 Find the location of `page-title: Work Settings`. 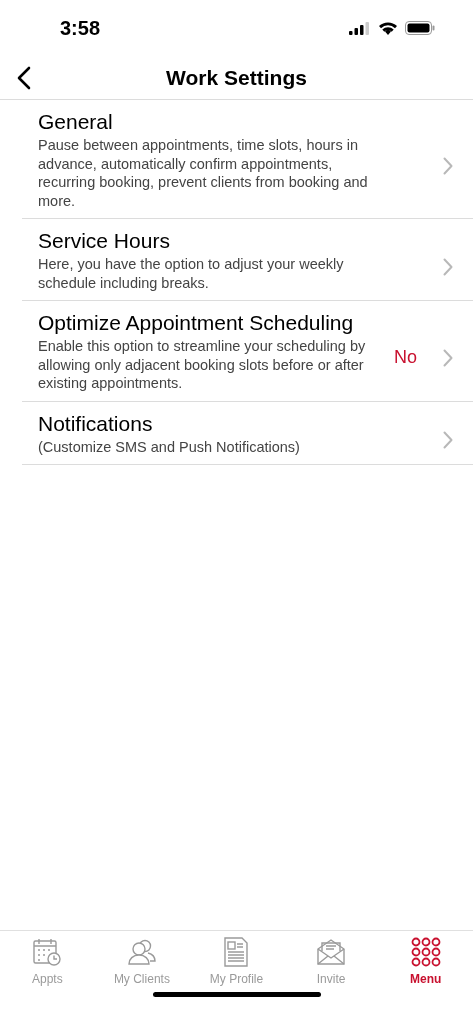

page-title: Work Settings is located at coordinates (236, 77).